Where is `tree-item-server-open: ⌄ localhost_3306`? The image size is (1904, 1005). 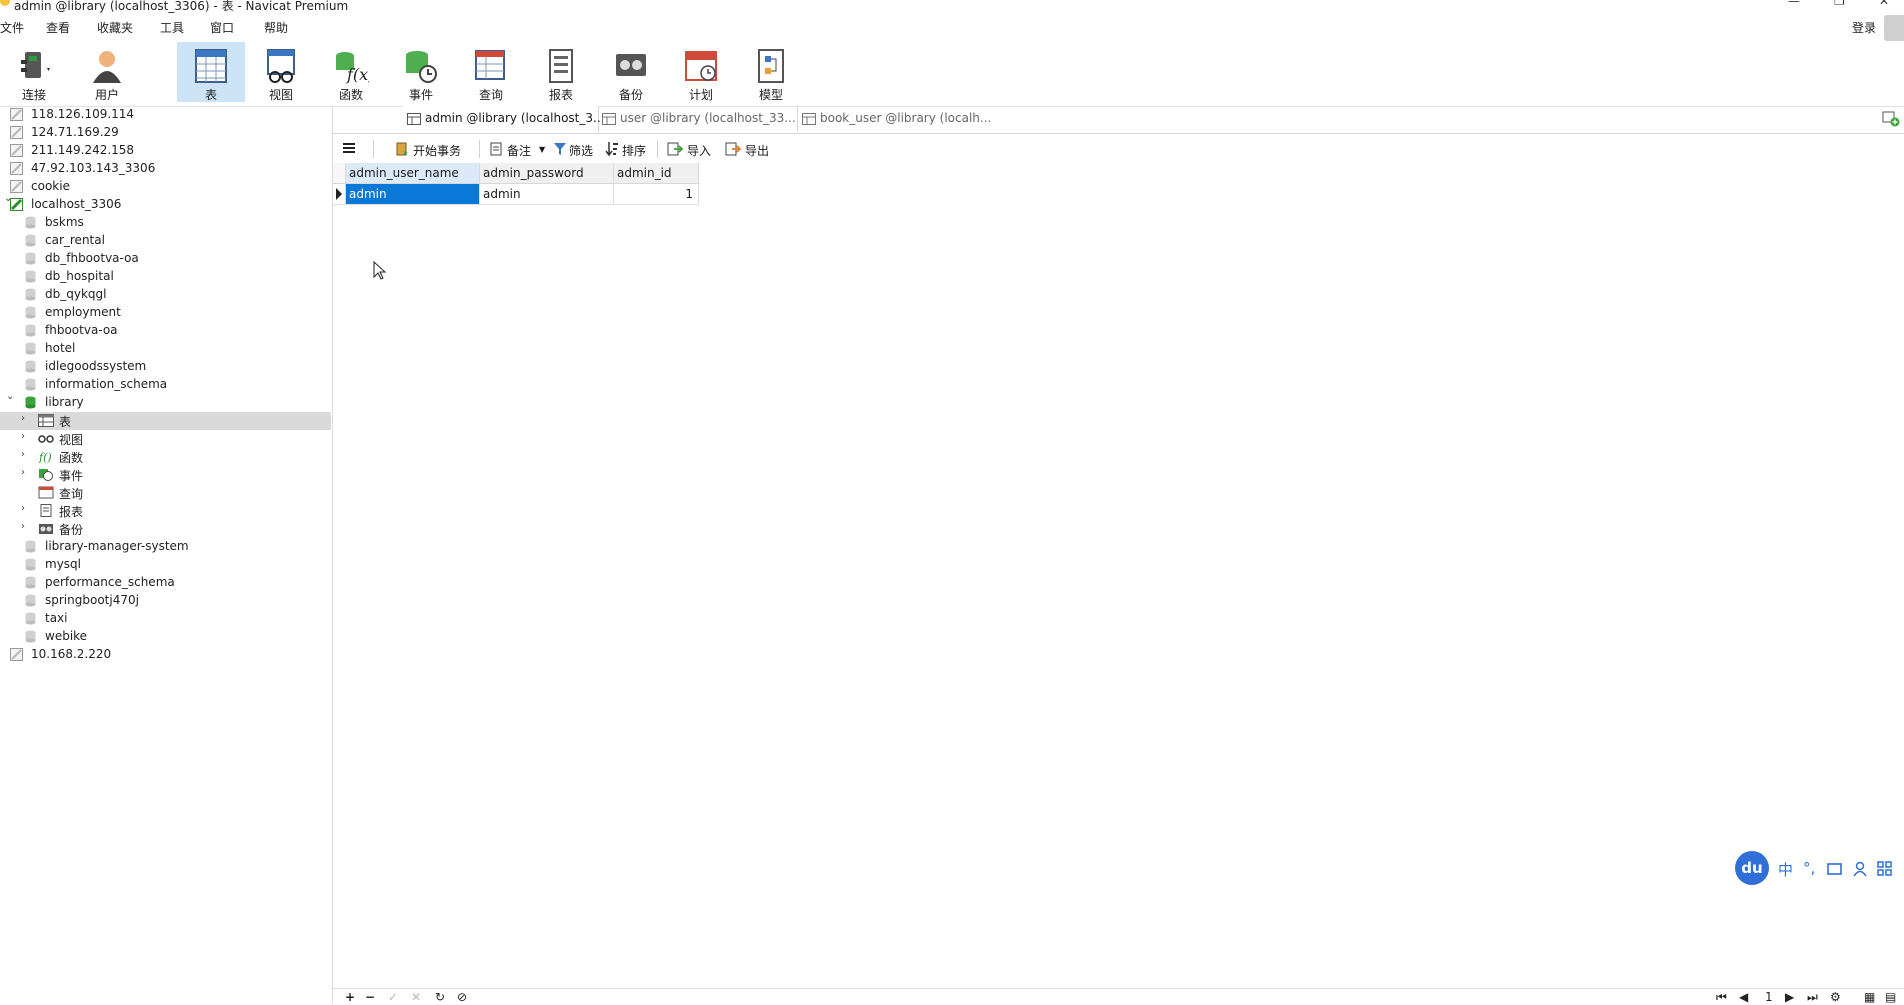 tree-item-server-open: ⌄ localhost_3306 is located at coordinates (165, 203).